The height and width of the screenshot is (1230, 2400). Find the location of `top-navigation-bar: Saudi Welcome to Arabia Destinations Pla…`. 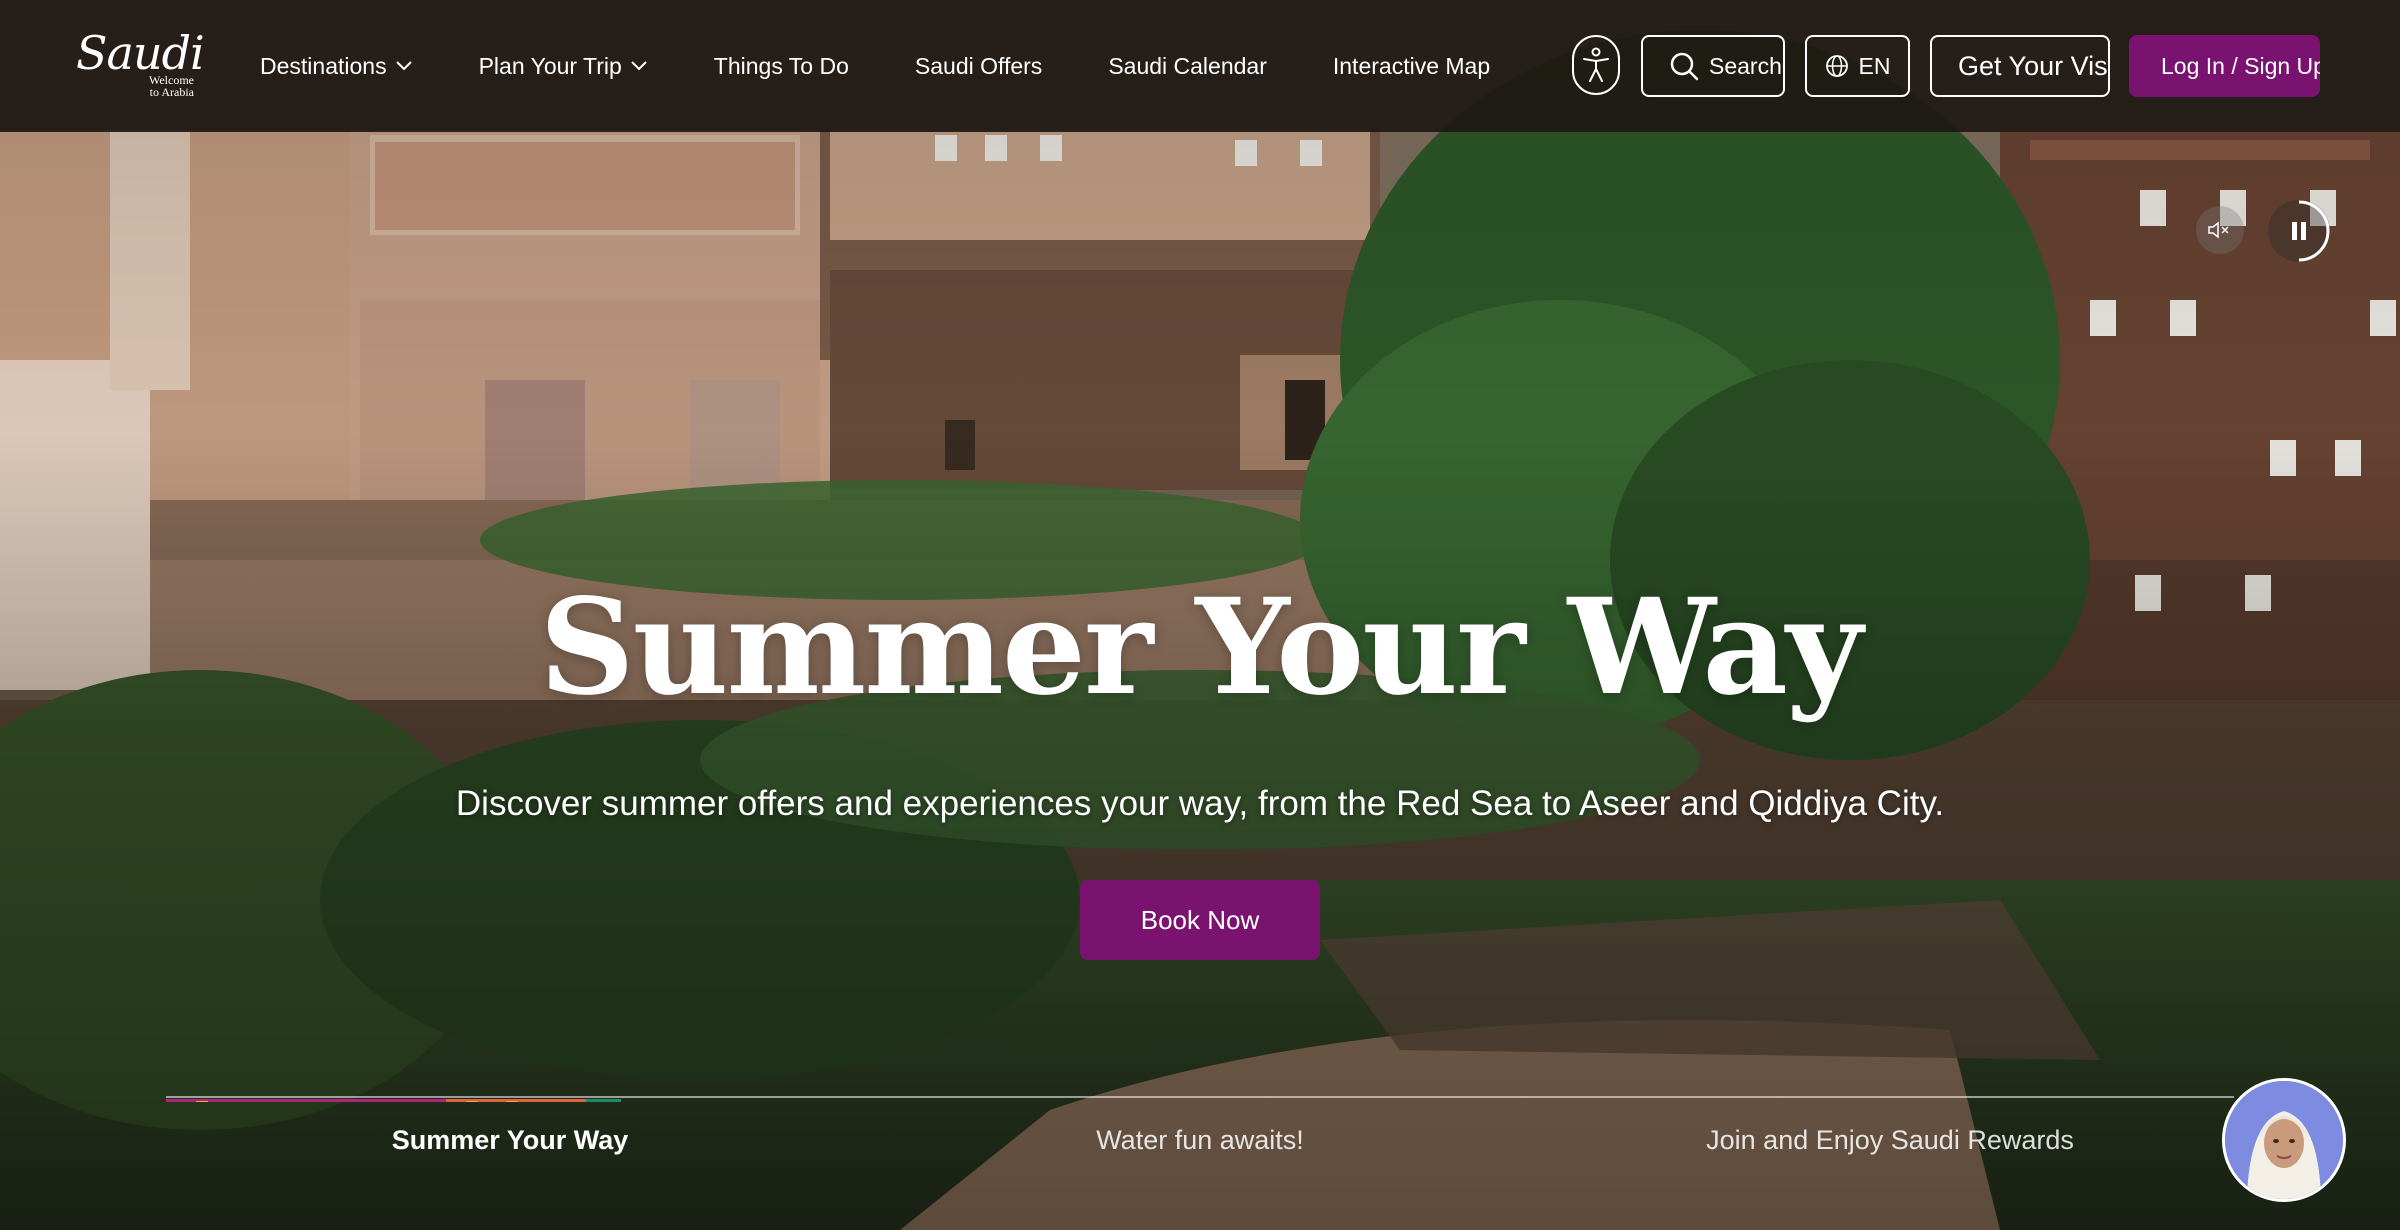

top-navigation-bar: Saudi Welcome to Arabia Destinations Pla… is located at coordinates (1200, 66).